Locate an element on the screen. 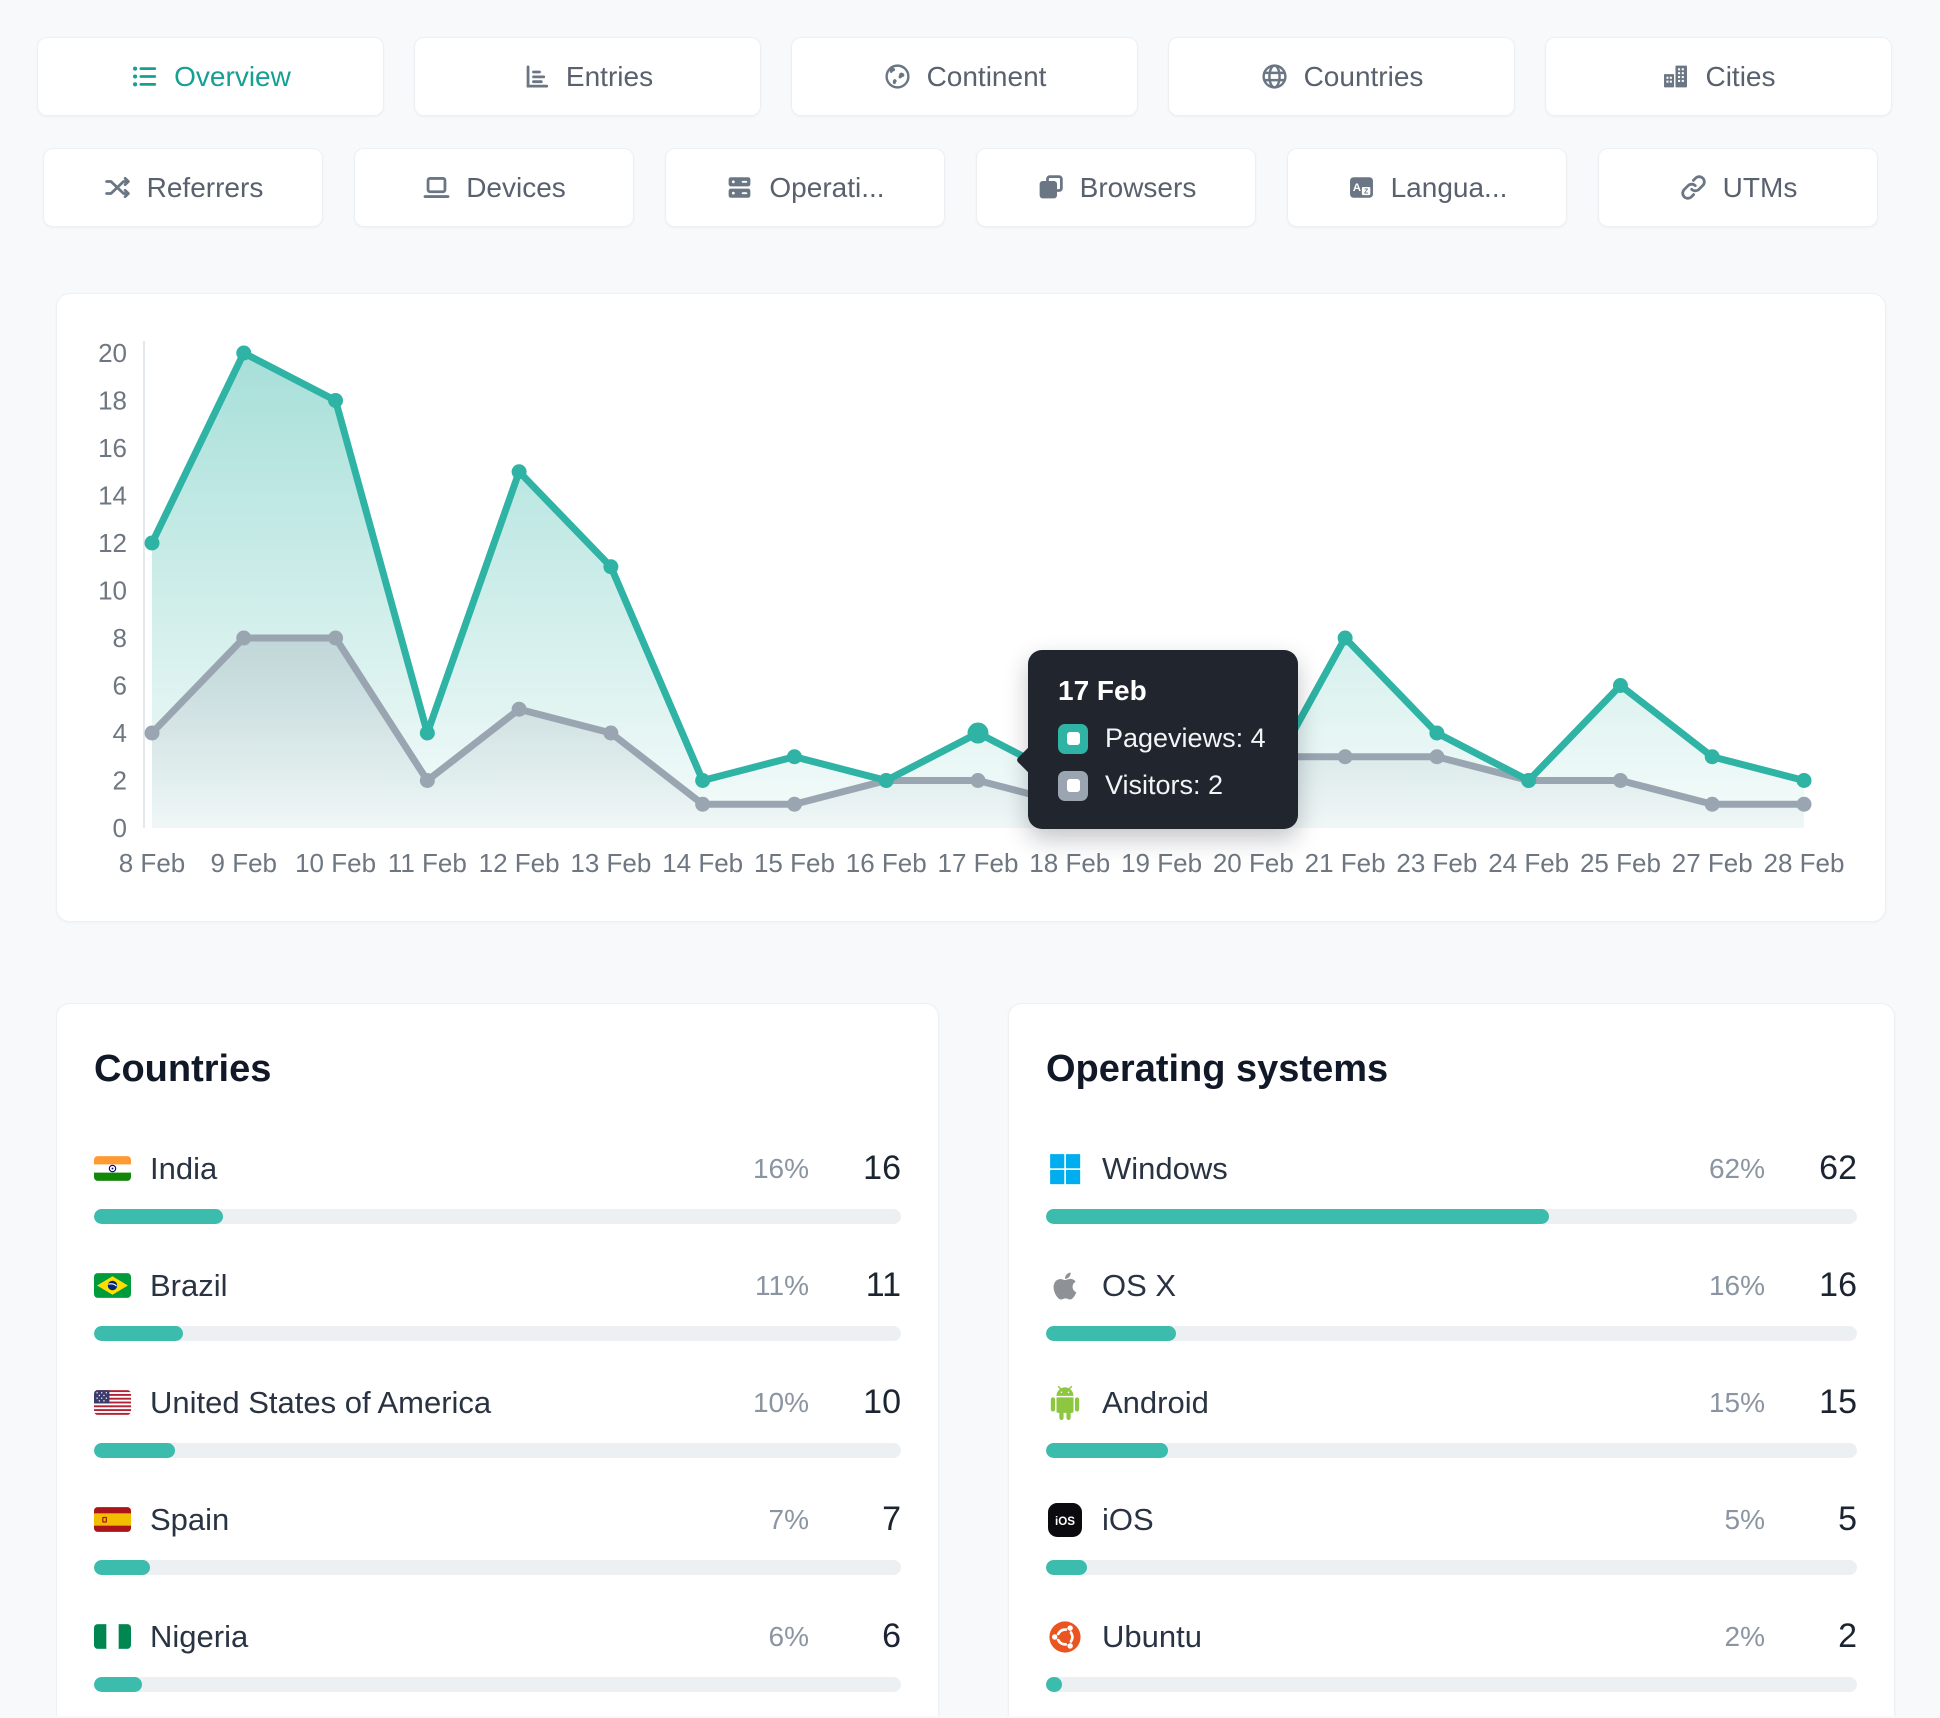 The image size is (1940, 1718). tab-entries: Entries is located at coordinates (587, 76).